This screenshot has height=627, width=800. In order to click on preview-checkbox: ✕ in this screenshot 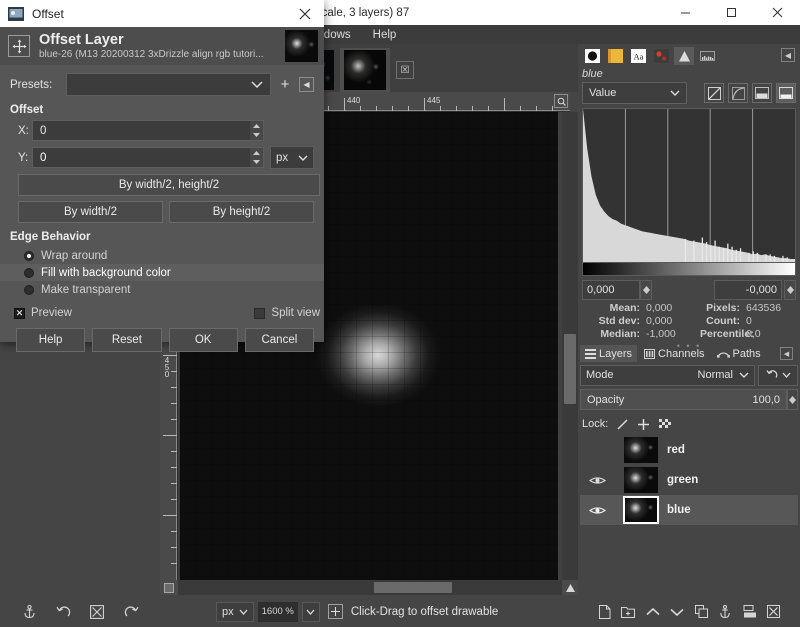, I will do `click(19, 313)`.